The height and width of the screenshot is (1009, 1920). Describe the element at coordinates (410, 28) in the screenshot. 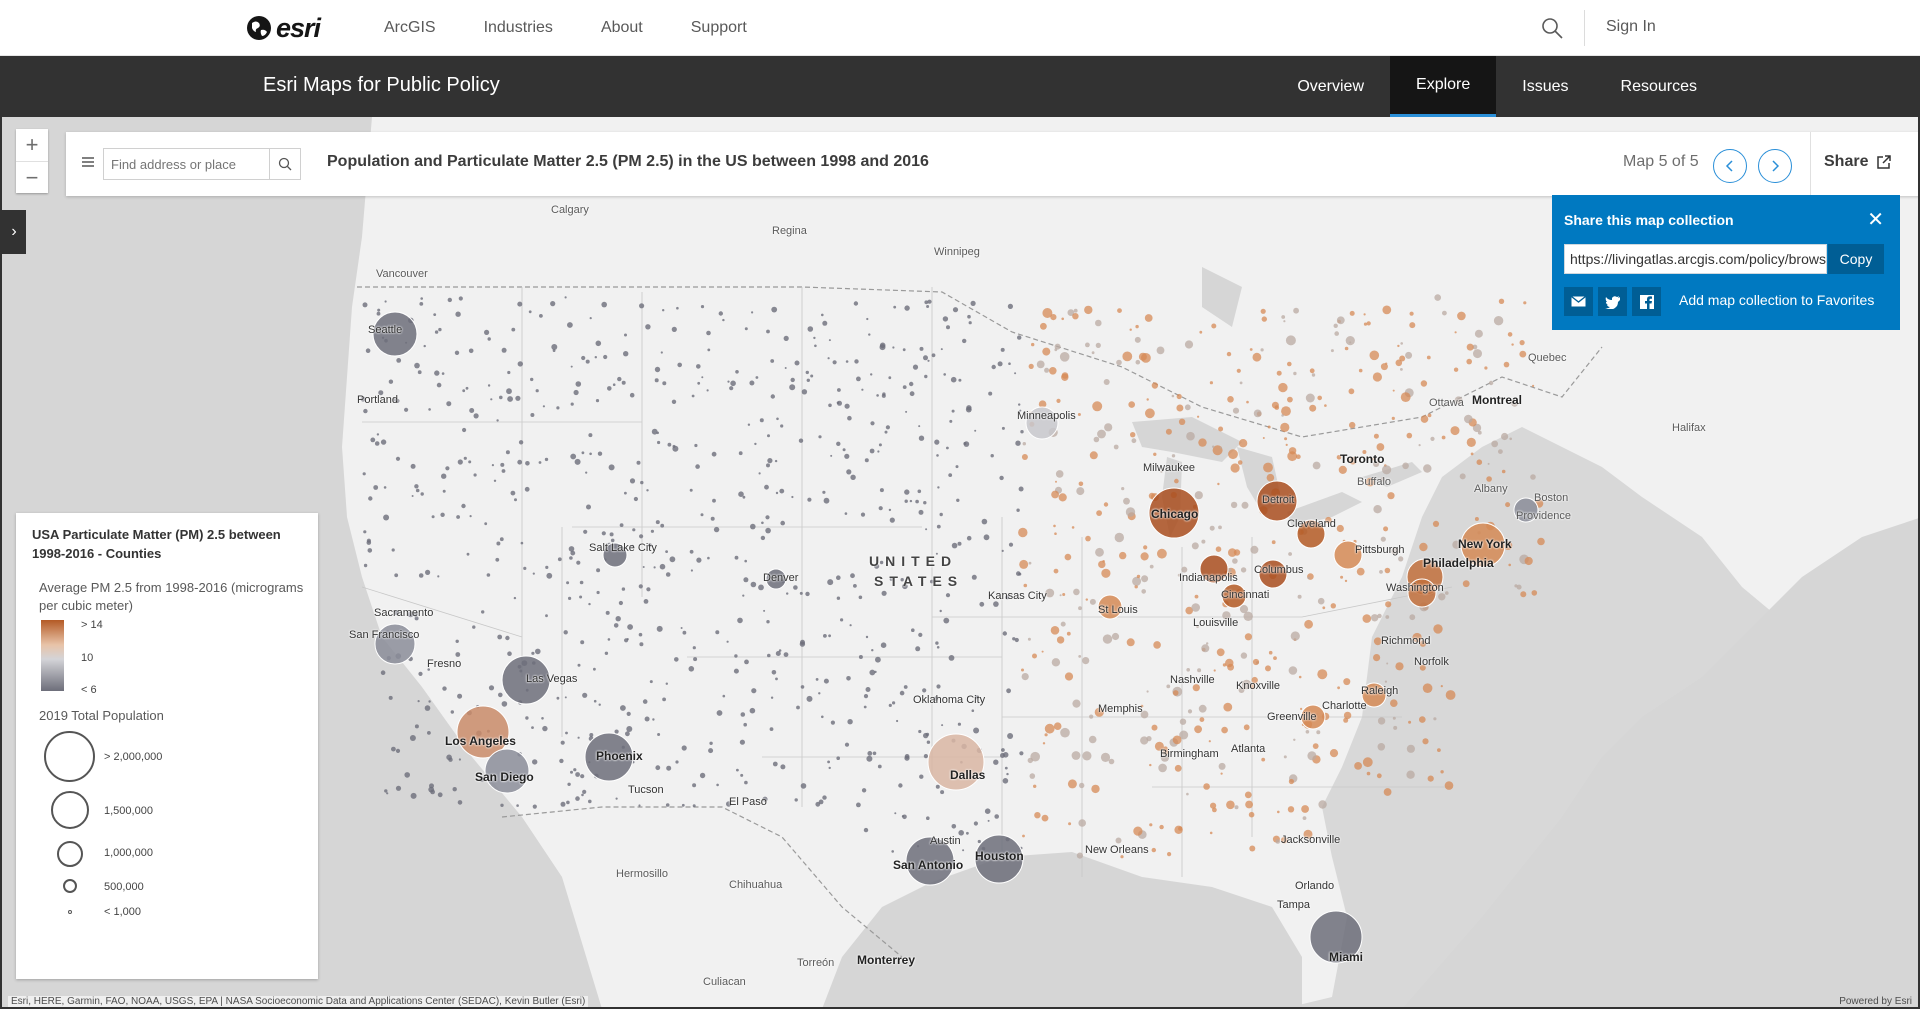

I see `nav-link-arcgis: ArcGIS` at that location.